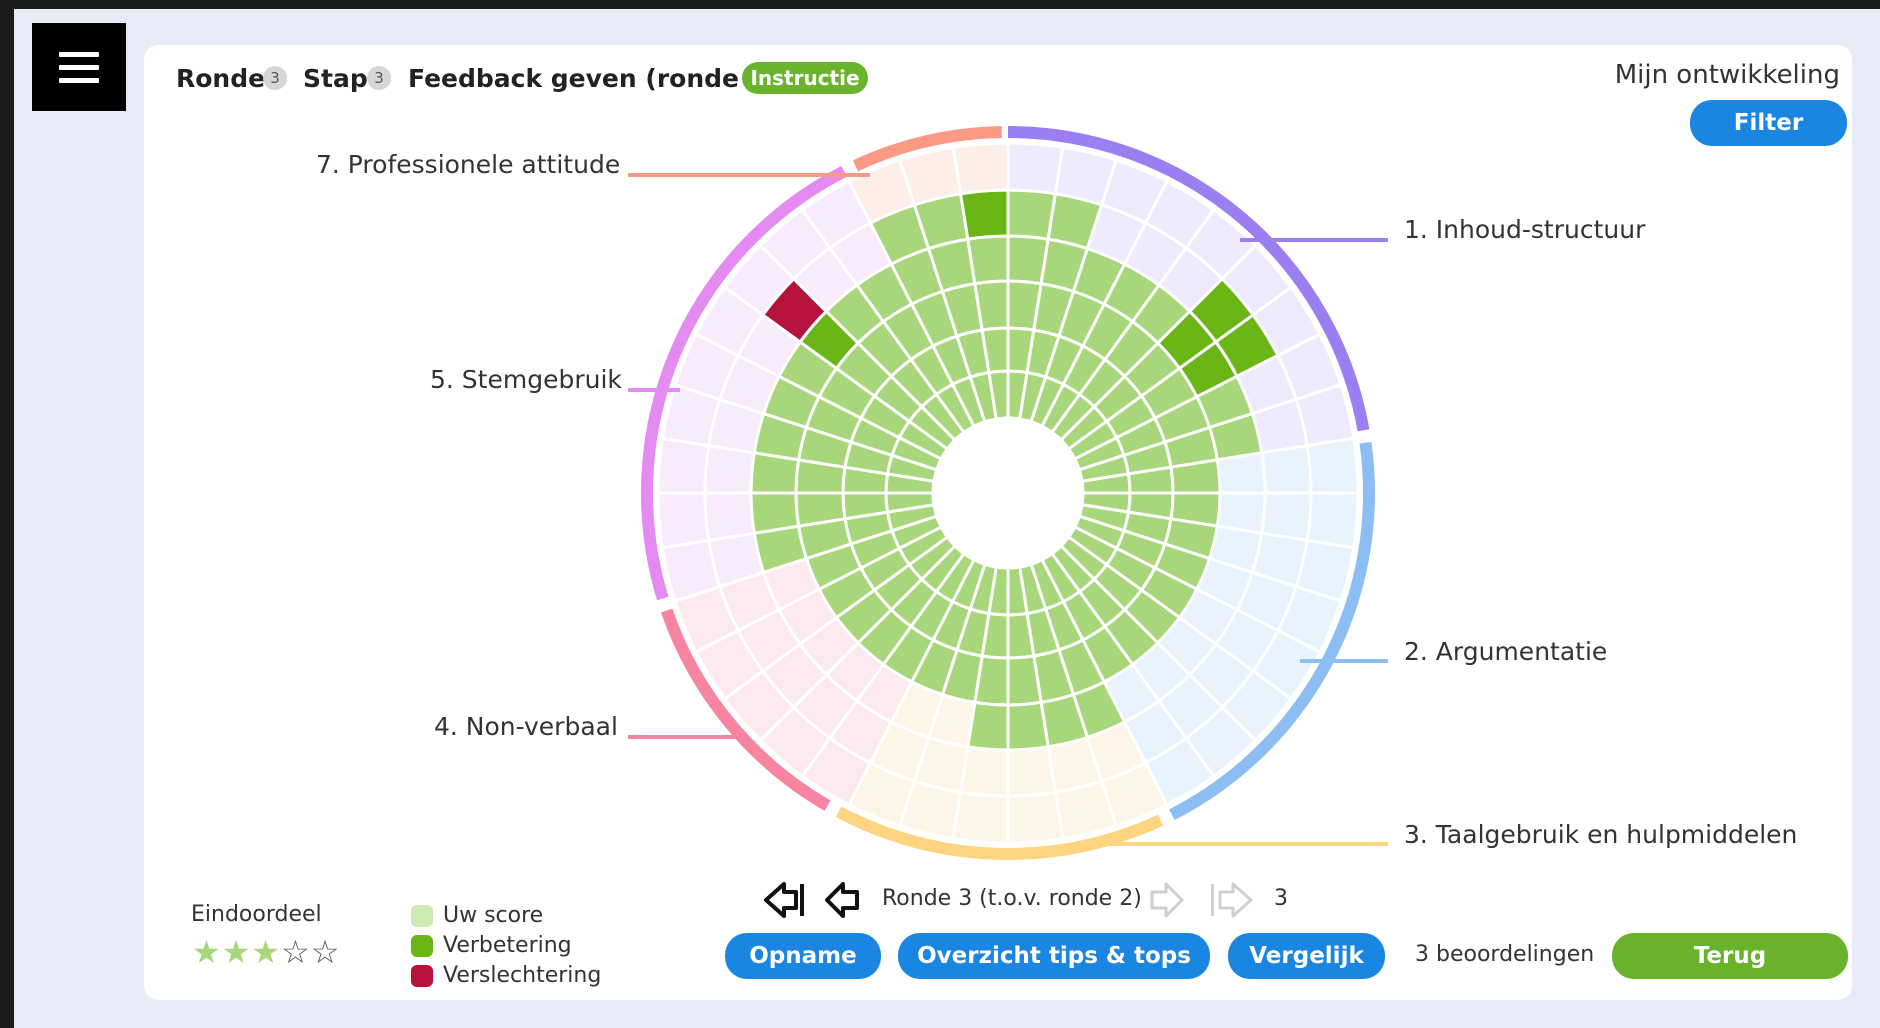 This screenshot has width=1880, height=1028. What do you see at coordinates (1505, 954) in the screenshot?
I see `ratings-count: 3 beoordelingen` at bounding box center [1505, 954].